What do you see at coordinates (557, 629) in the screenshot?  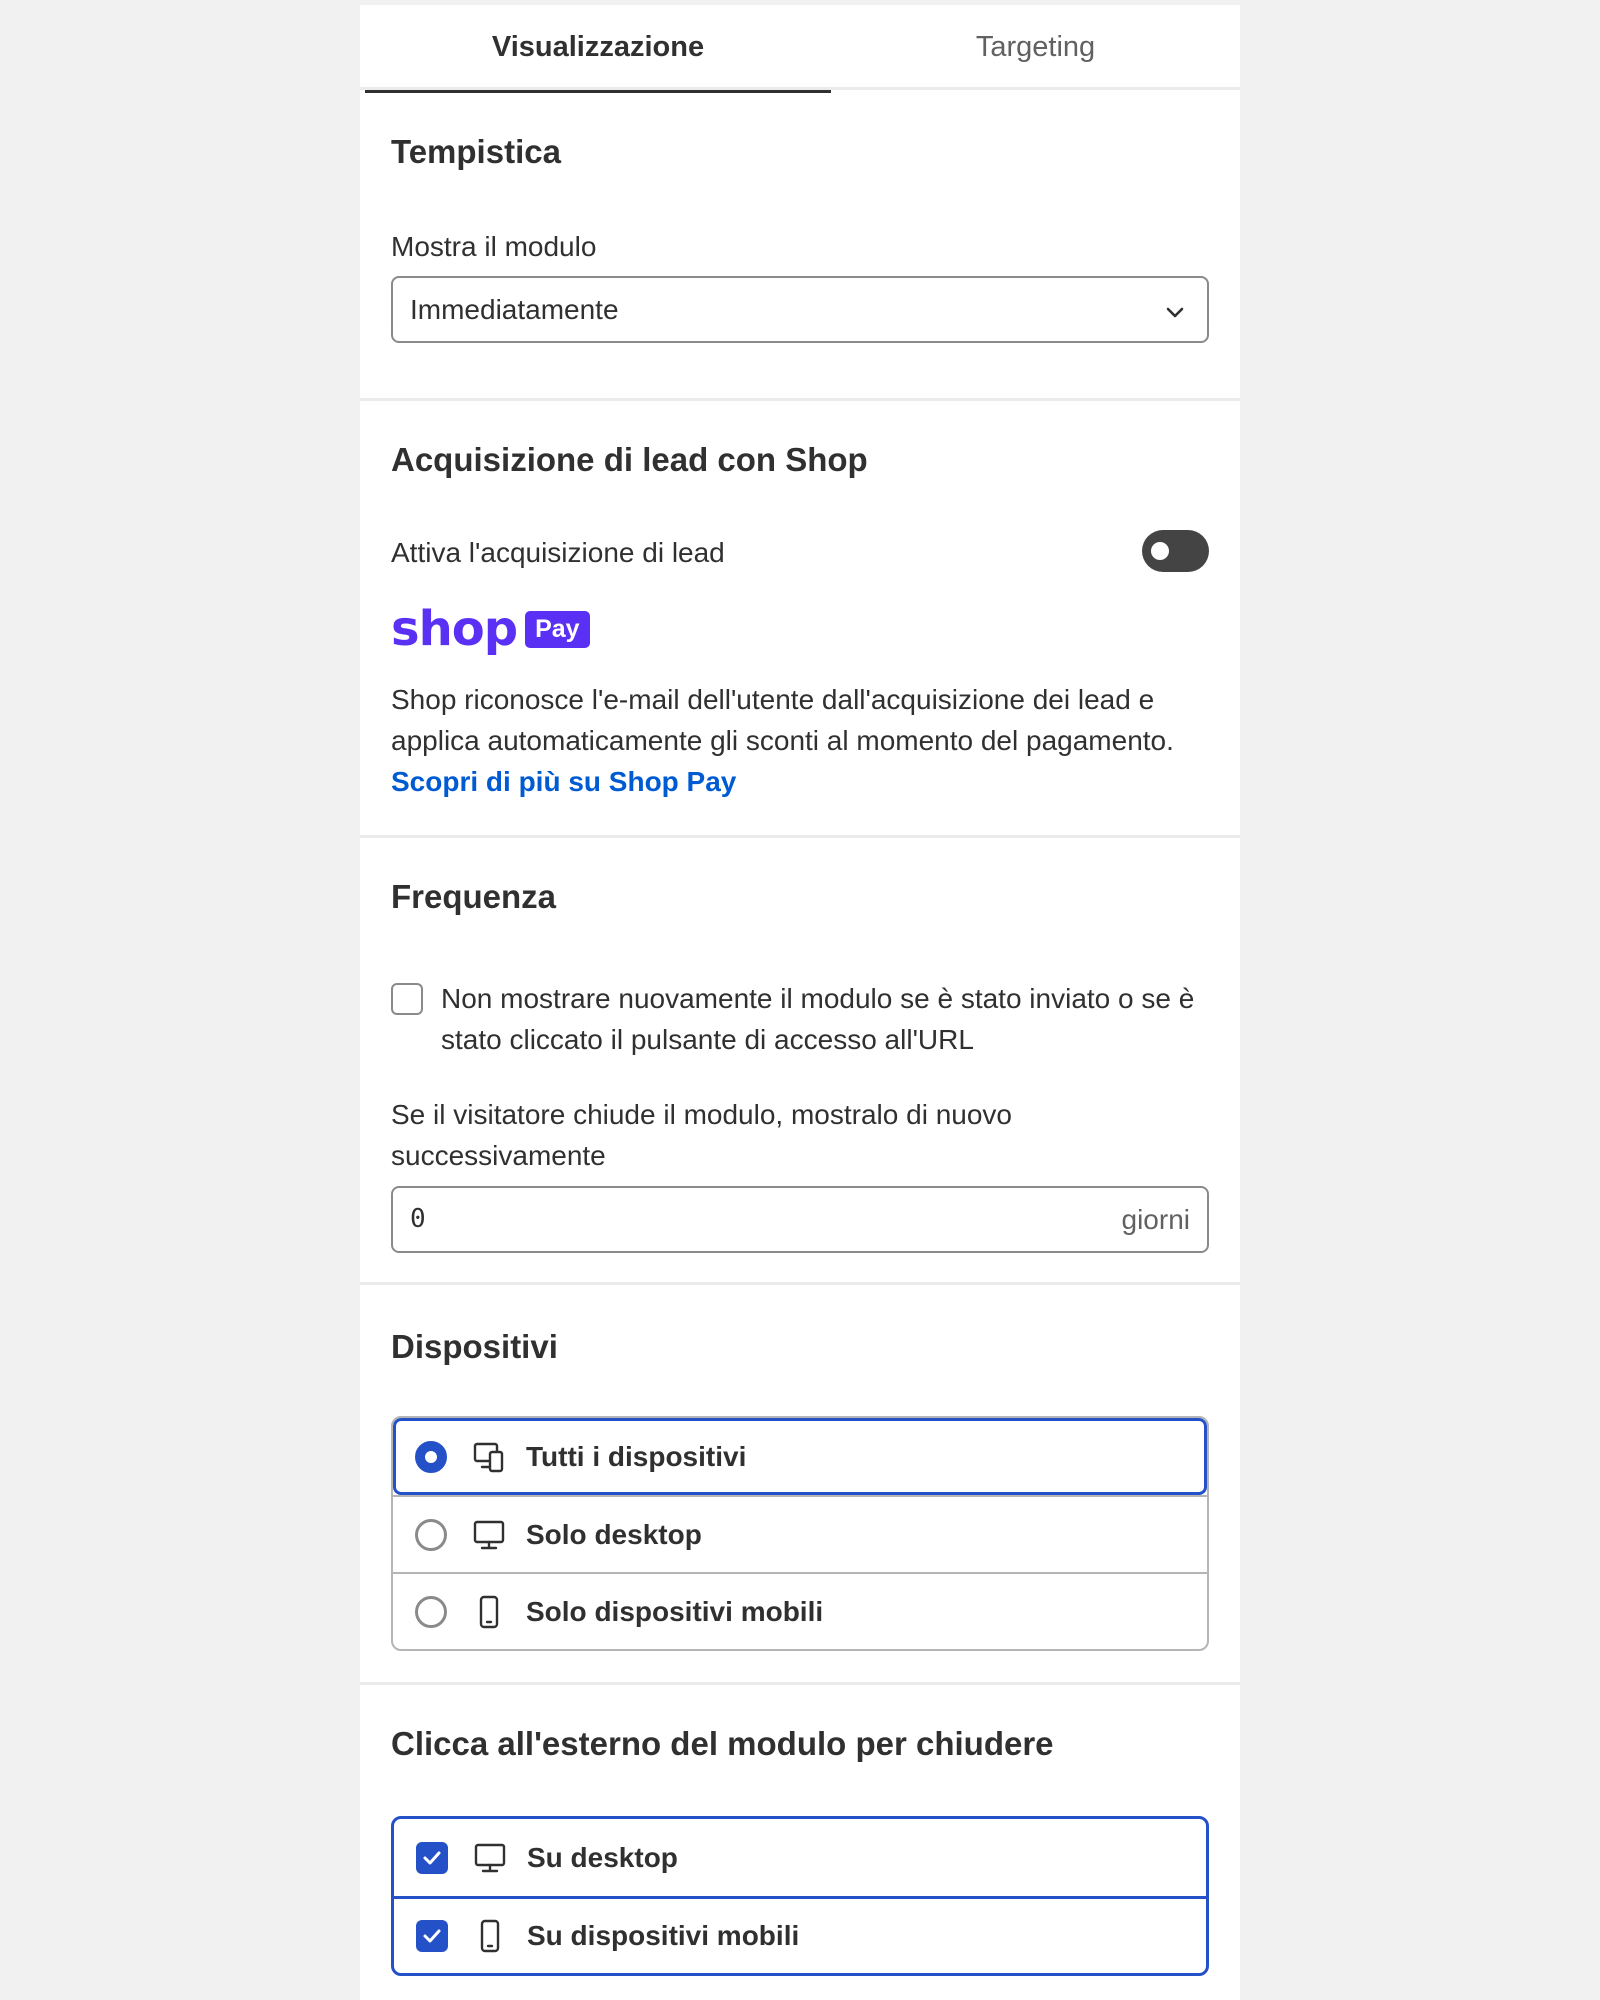 I see `pay-badge: Pay` at bounding box center [557, 629].